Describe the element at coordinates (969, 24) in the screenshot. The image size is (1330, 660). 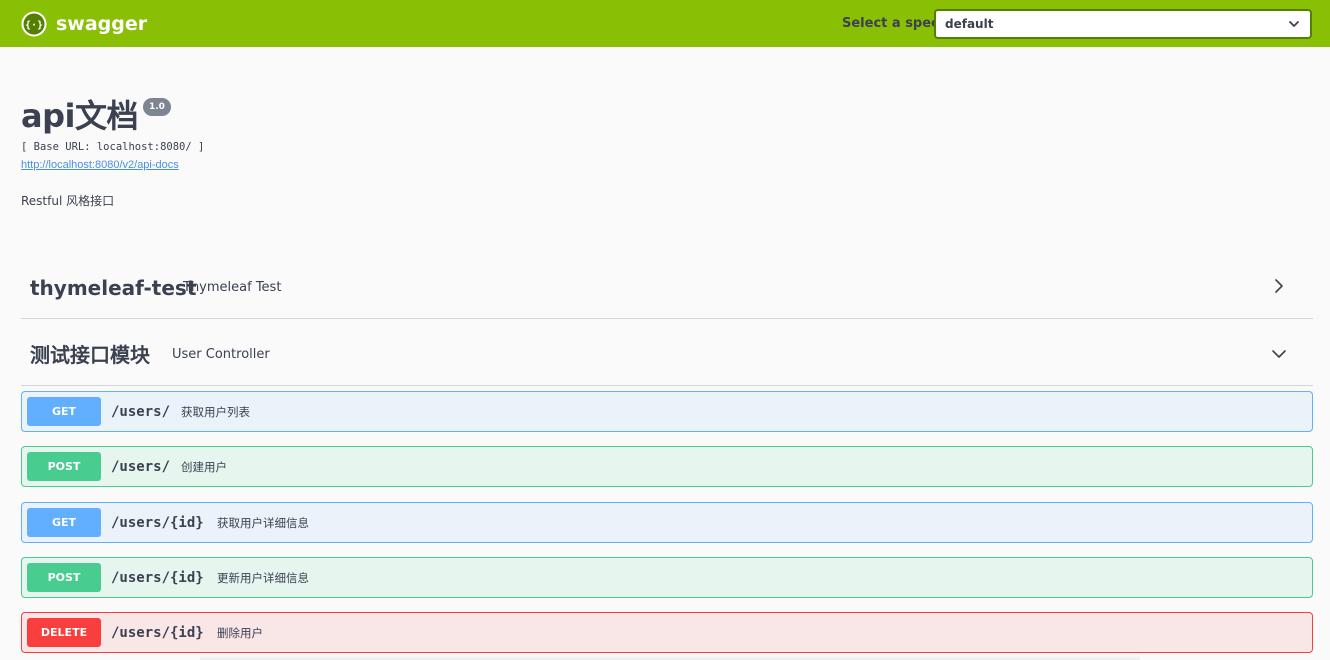
I see `spec-select-value: default` at that location.